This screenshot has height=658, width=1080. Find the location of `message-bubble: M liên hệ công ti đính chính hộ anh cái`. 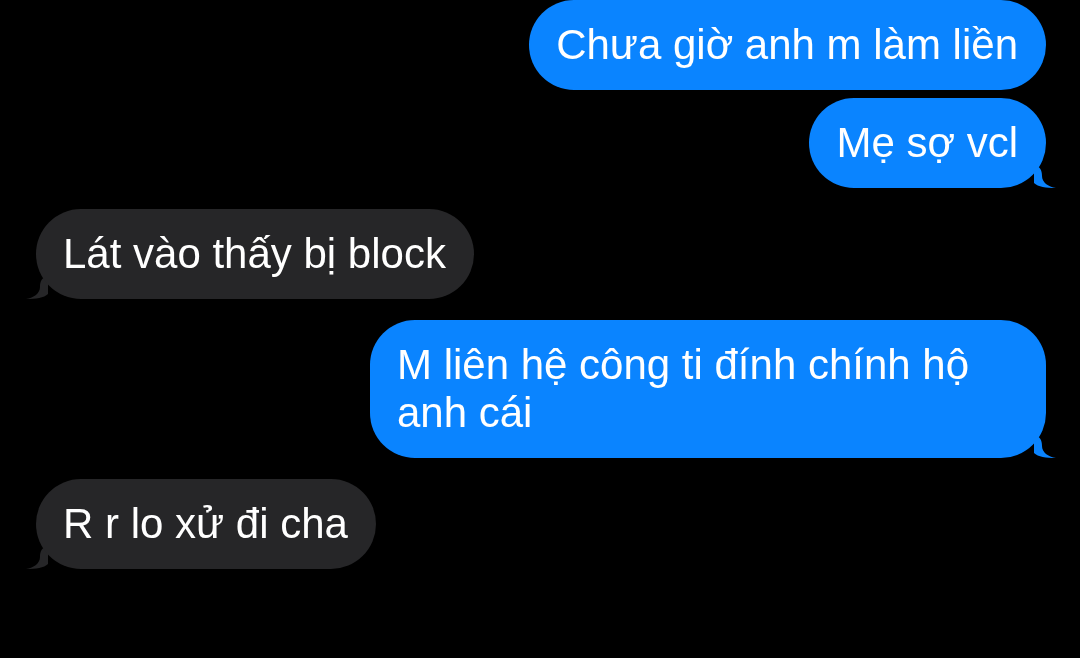

message-bubble: M liên hệ công ti đính chính hộ anh cái is located at coordinates (708, 389).